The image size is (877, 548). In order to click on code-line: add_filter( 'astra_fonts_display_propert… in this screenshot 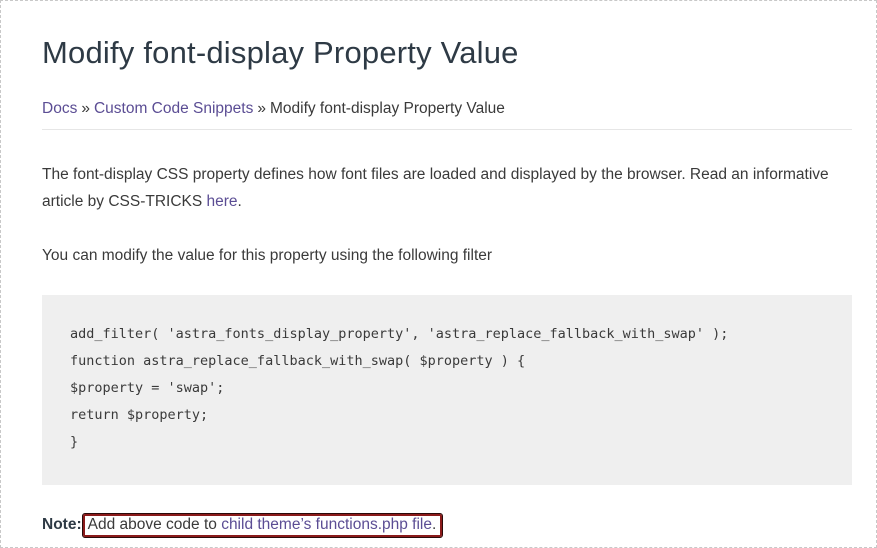, I will do `click(399, 334)`.